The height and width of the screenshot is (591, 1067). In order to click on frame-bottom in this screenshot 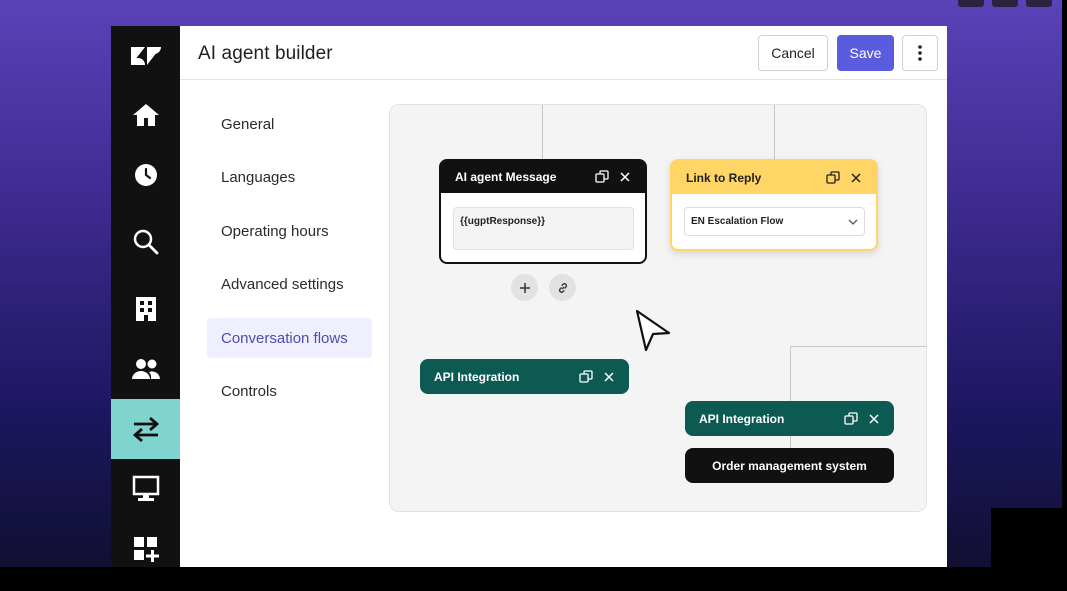, I will do `click(533, 579)`.